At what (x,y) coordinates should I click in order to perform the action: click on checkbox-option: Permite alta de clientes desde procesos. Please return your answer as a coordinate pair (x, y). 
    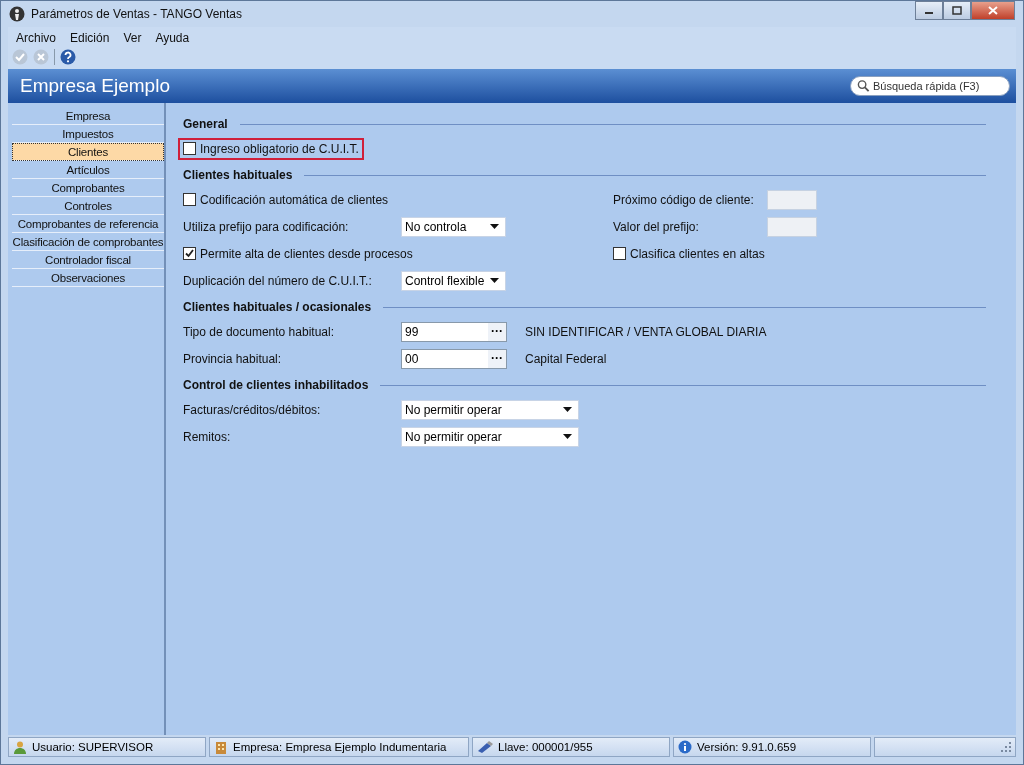
    Looking at the image, I should click on (298, 253).